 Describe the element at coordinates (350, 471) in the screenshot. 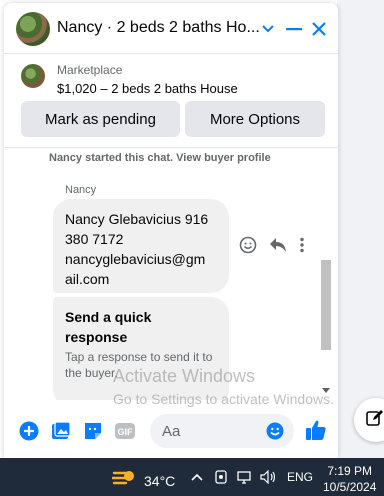

I see `clock-time: 7:19 PM` at that location.